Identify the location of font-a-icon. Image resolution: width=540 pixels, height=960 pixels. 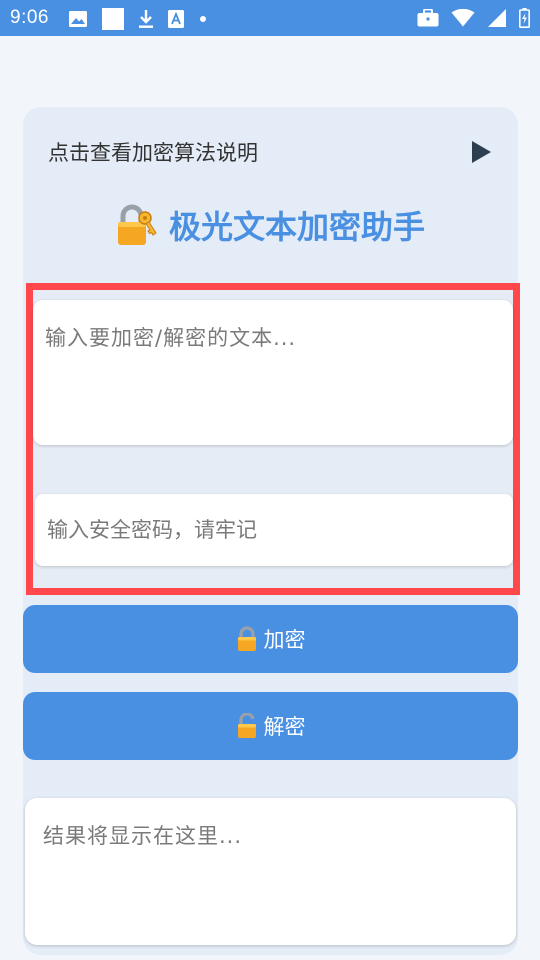
(176, 19).